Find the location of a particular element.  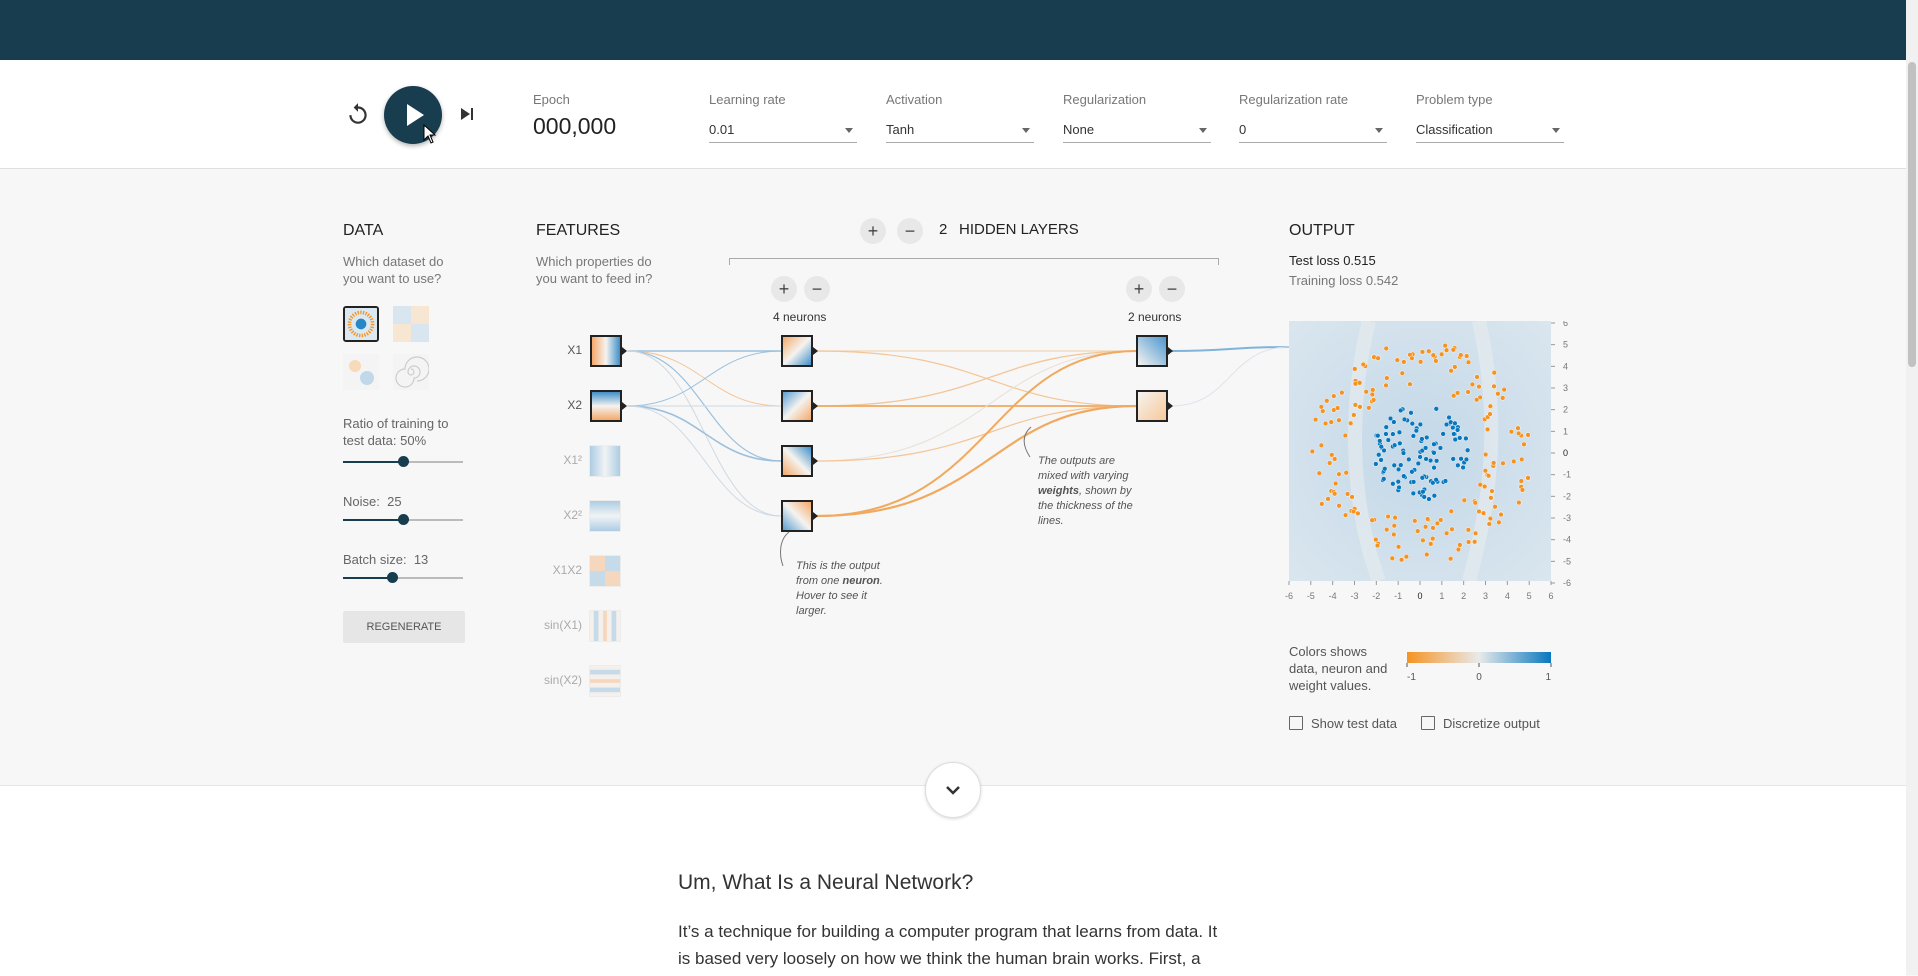

add-layer-button: + is located at coordinates (873, 231).